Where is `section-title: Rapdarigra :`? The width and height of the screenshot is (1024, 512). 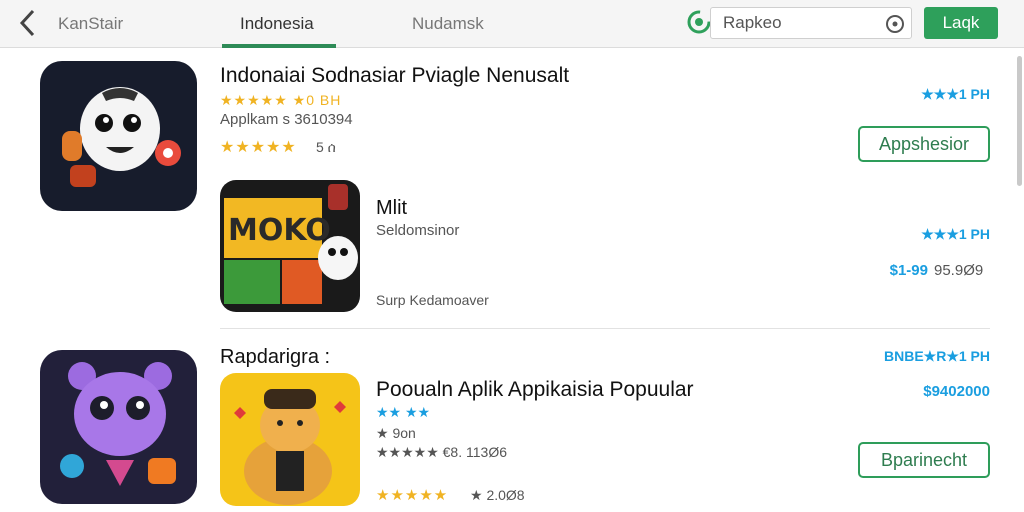
section-title: Rapdarigra : is located at coordinates (275, 357).